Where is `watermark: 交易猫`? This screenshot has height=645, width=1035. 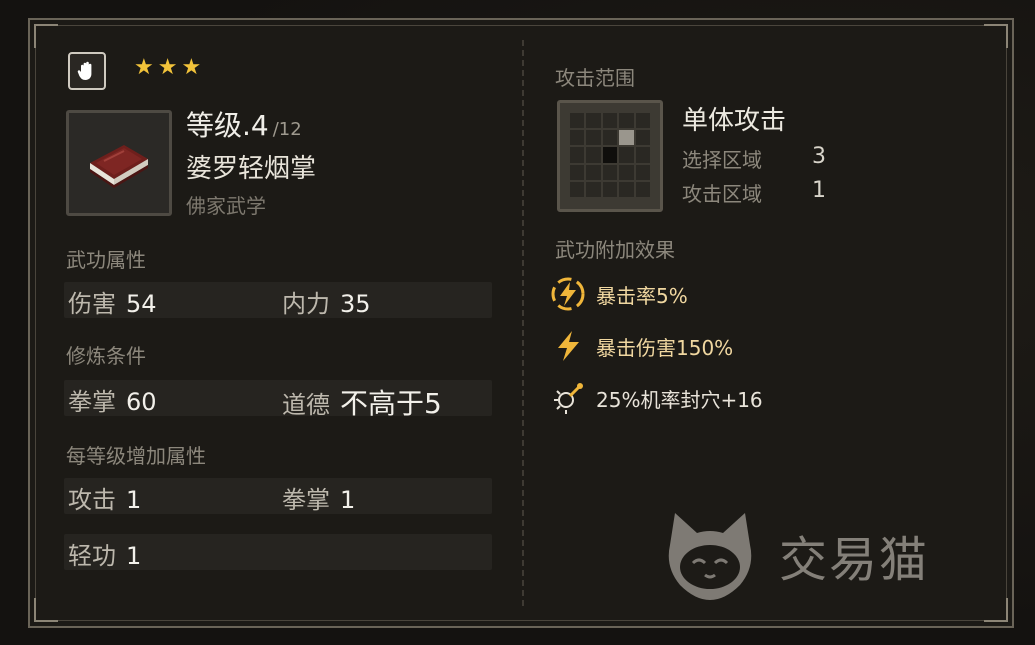
watermark: 交易猫 is located at coordinates (792, 555).